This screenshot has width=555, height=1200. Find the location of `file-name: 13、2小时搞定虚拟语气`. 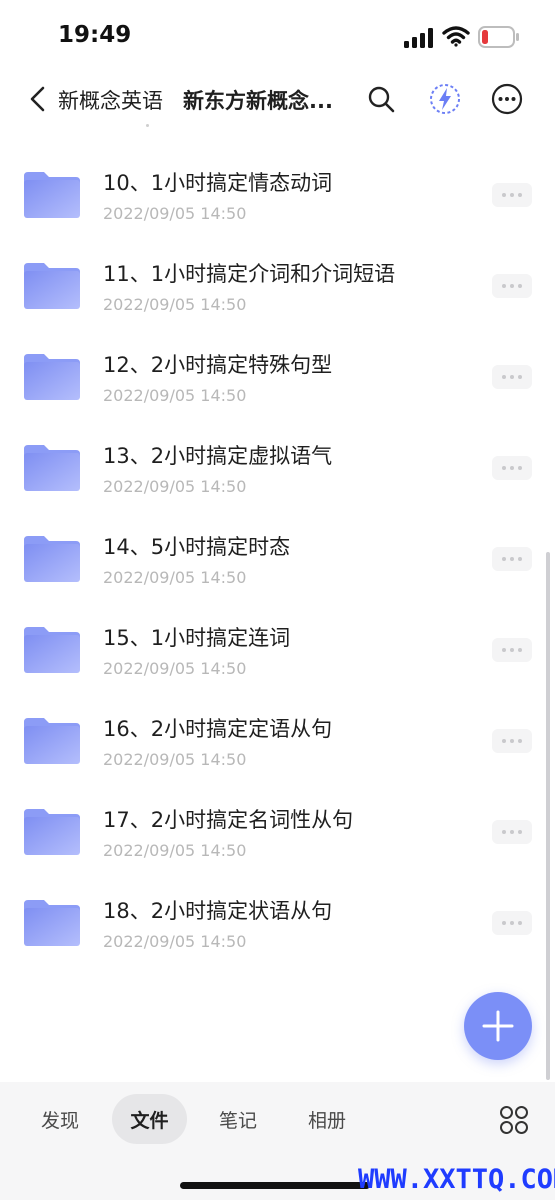

file-name: 13、2小时搞定虚拟语气 is located at coordinates (218, 456).